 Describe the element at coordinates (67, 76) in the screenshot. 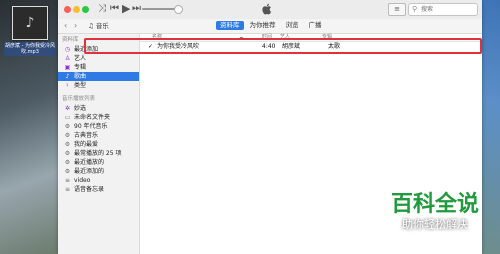

I see `music-note-icon: ♪` at that location.